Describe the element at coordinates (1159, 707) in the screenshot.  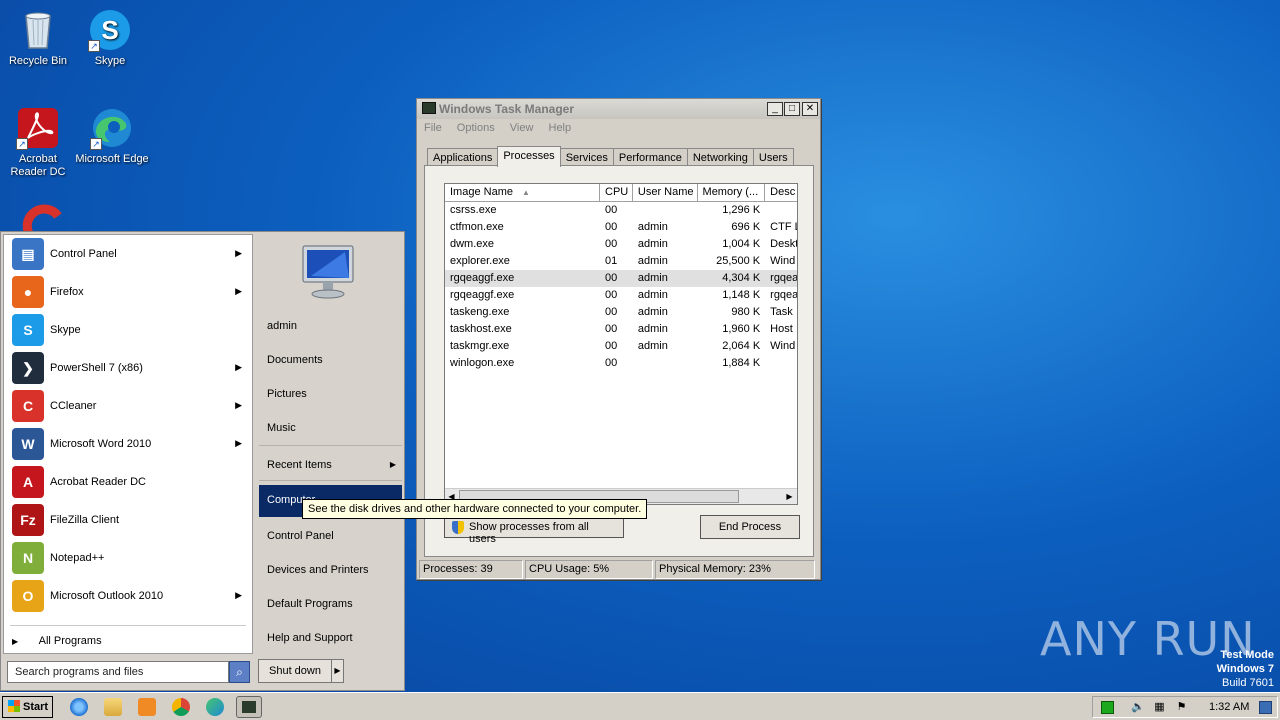
I see `network-icon: ▦` at that location.